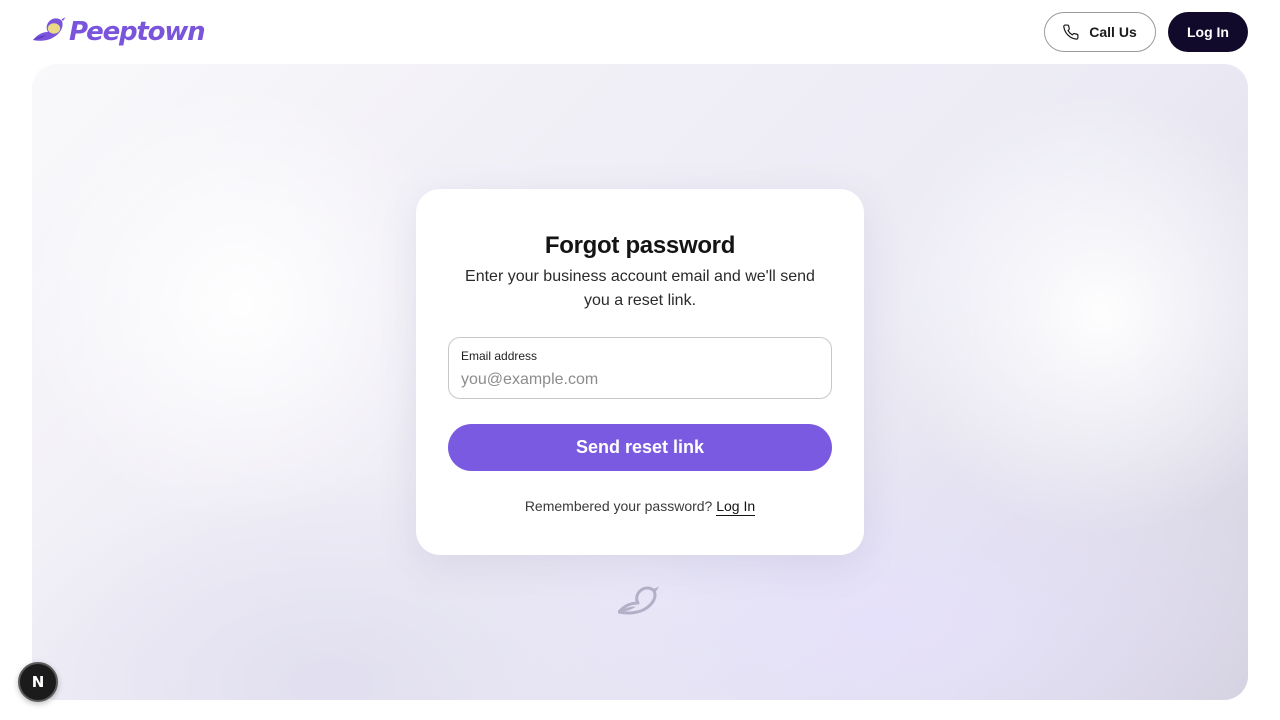 The width and height of the screenshot is (1280, 720). Describe the element at coordinates (736, 507) in the screenshot. I see `login-link: Log In` at that location.